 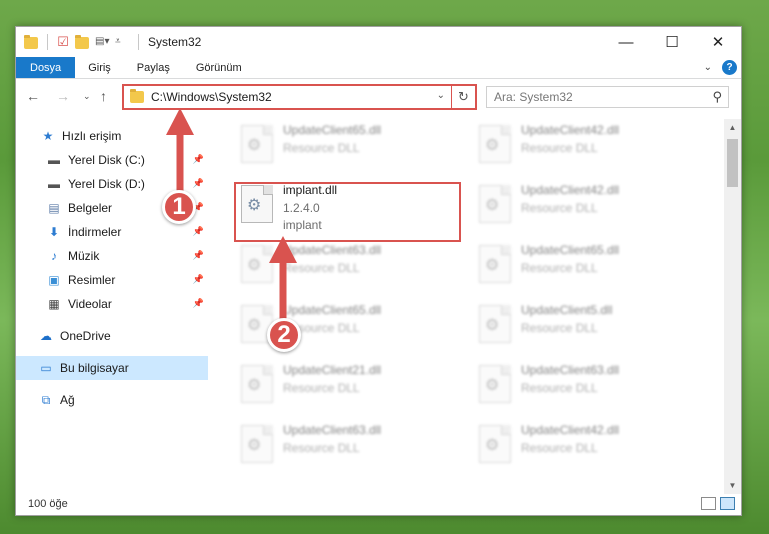 I want to click on folder-icon, so click(x=32, y=42).